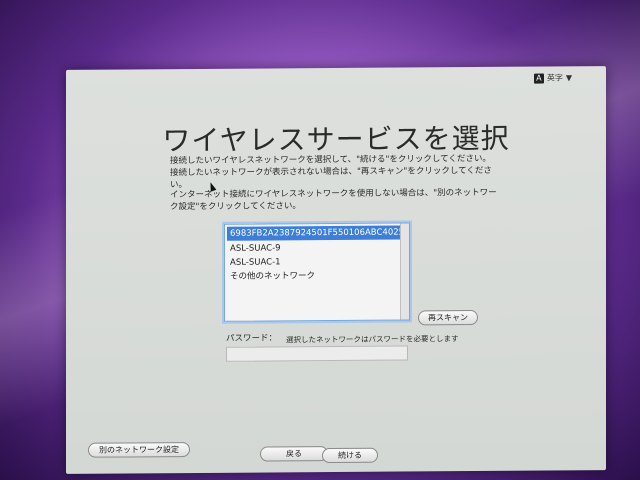 This screenshot has height=480, width=640. Describe the element at coordinates (372, 339) in the screenshot. I see `password-hint: 選択したネットワークはパスワードを必要とします` at that location.